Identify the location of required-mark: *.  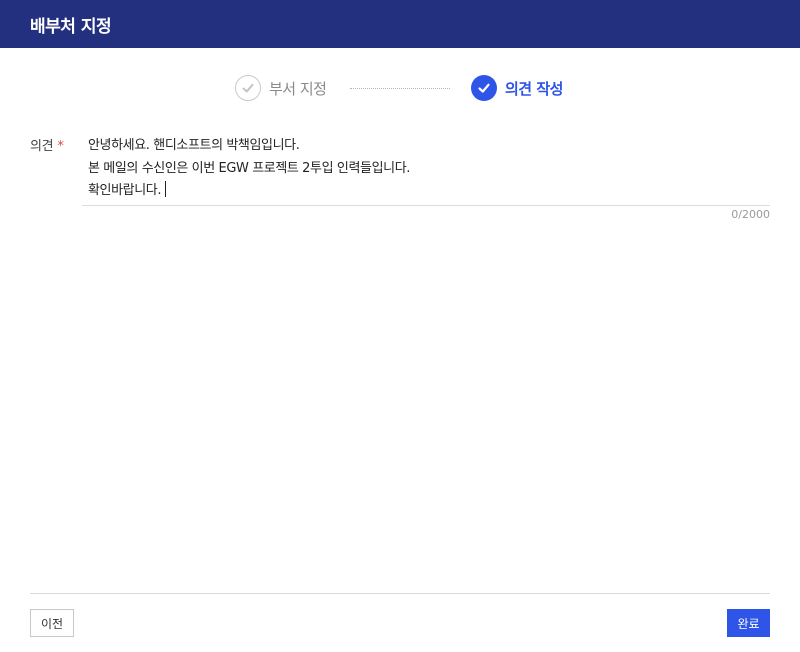
(60, 146).